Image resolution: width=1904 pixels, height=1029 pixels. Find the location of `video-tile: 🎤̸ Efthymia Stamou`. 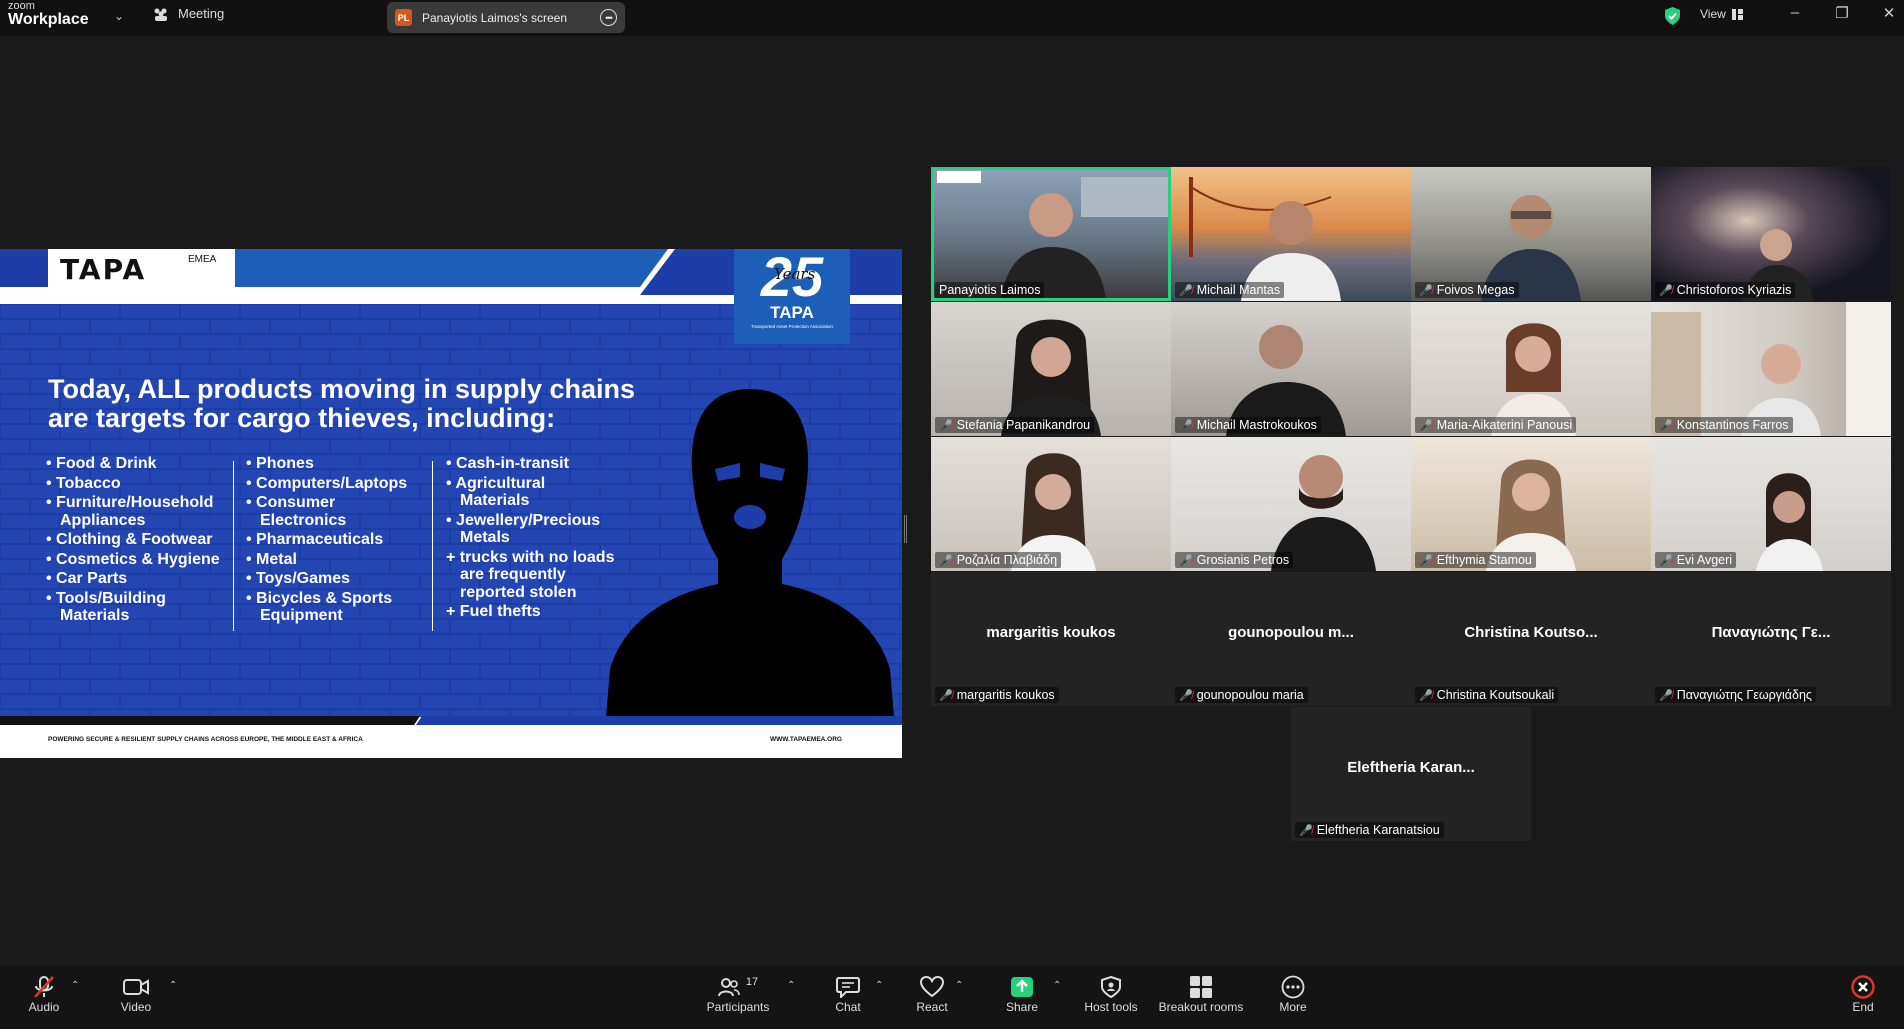

video-tile: 🎤̸ Efthymia Stamou is located at coordinates (1531, 504).